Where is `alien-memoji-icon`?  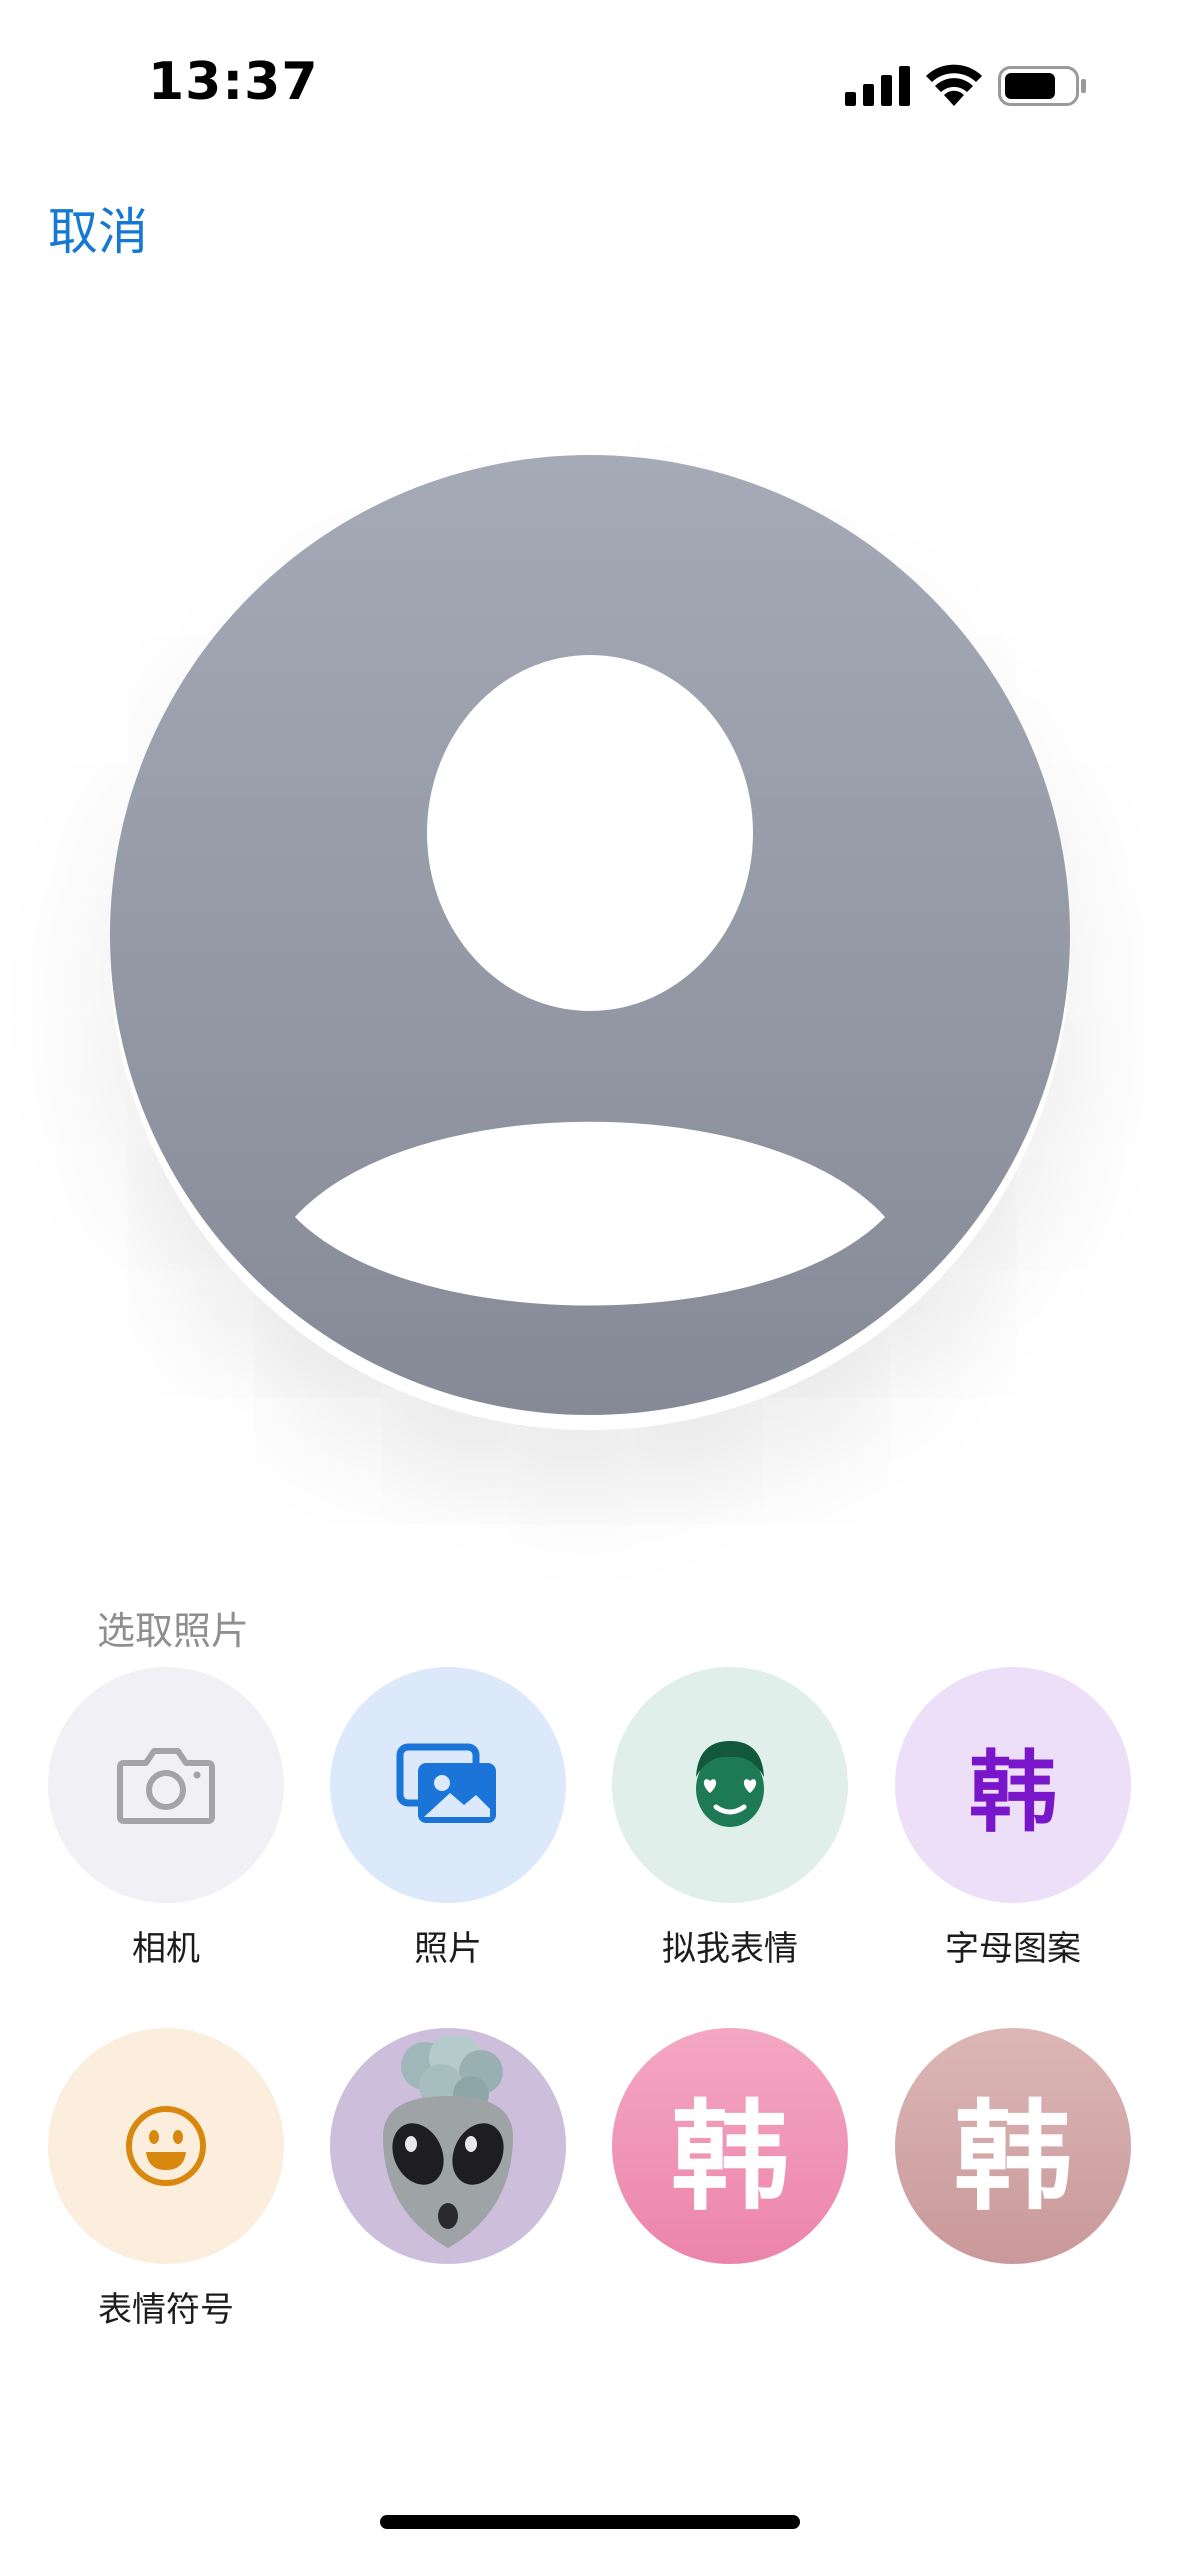
alien-memoji-icon is located at coordinates (448, 2142).